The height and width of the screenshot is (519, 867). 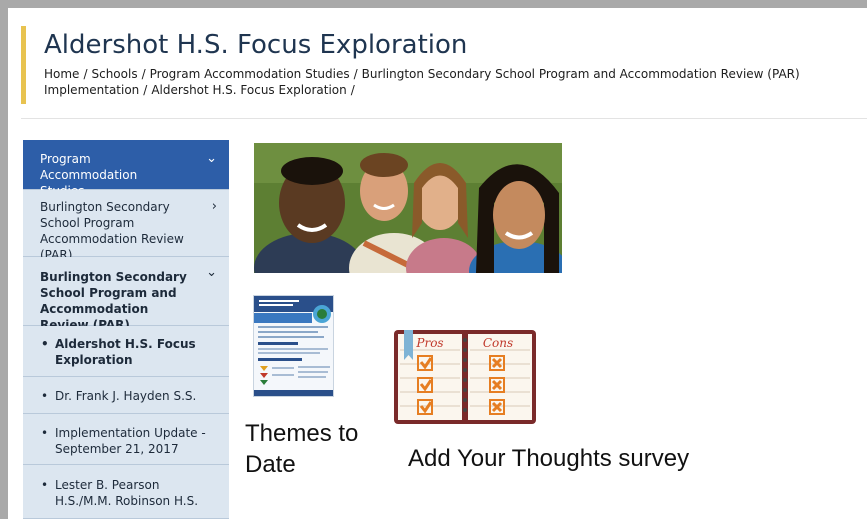 I want to click on breadcrumb-home: Home, so click(x=61, y=74).